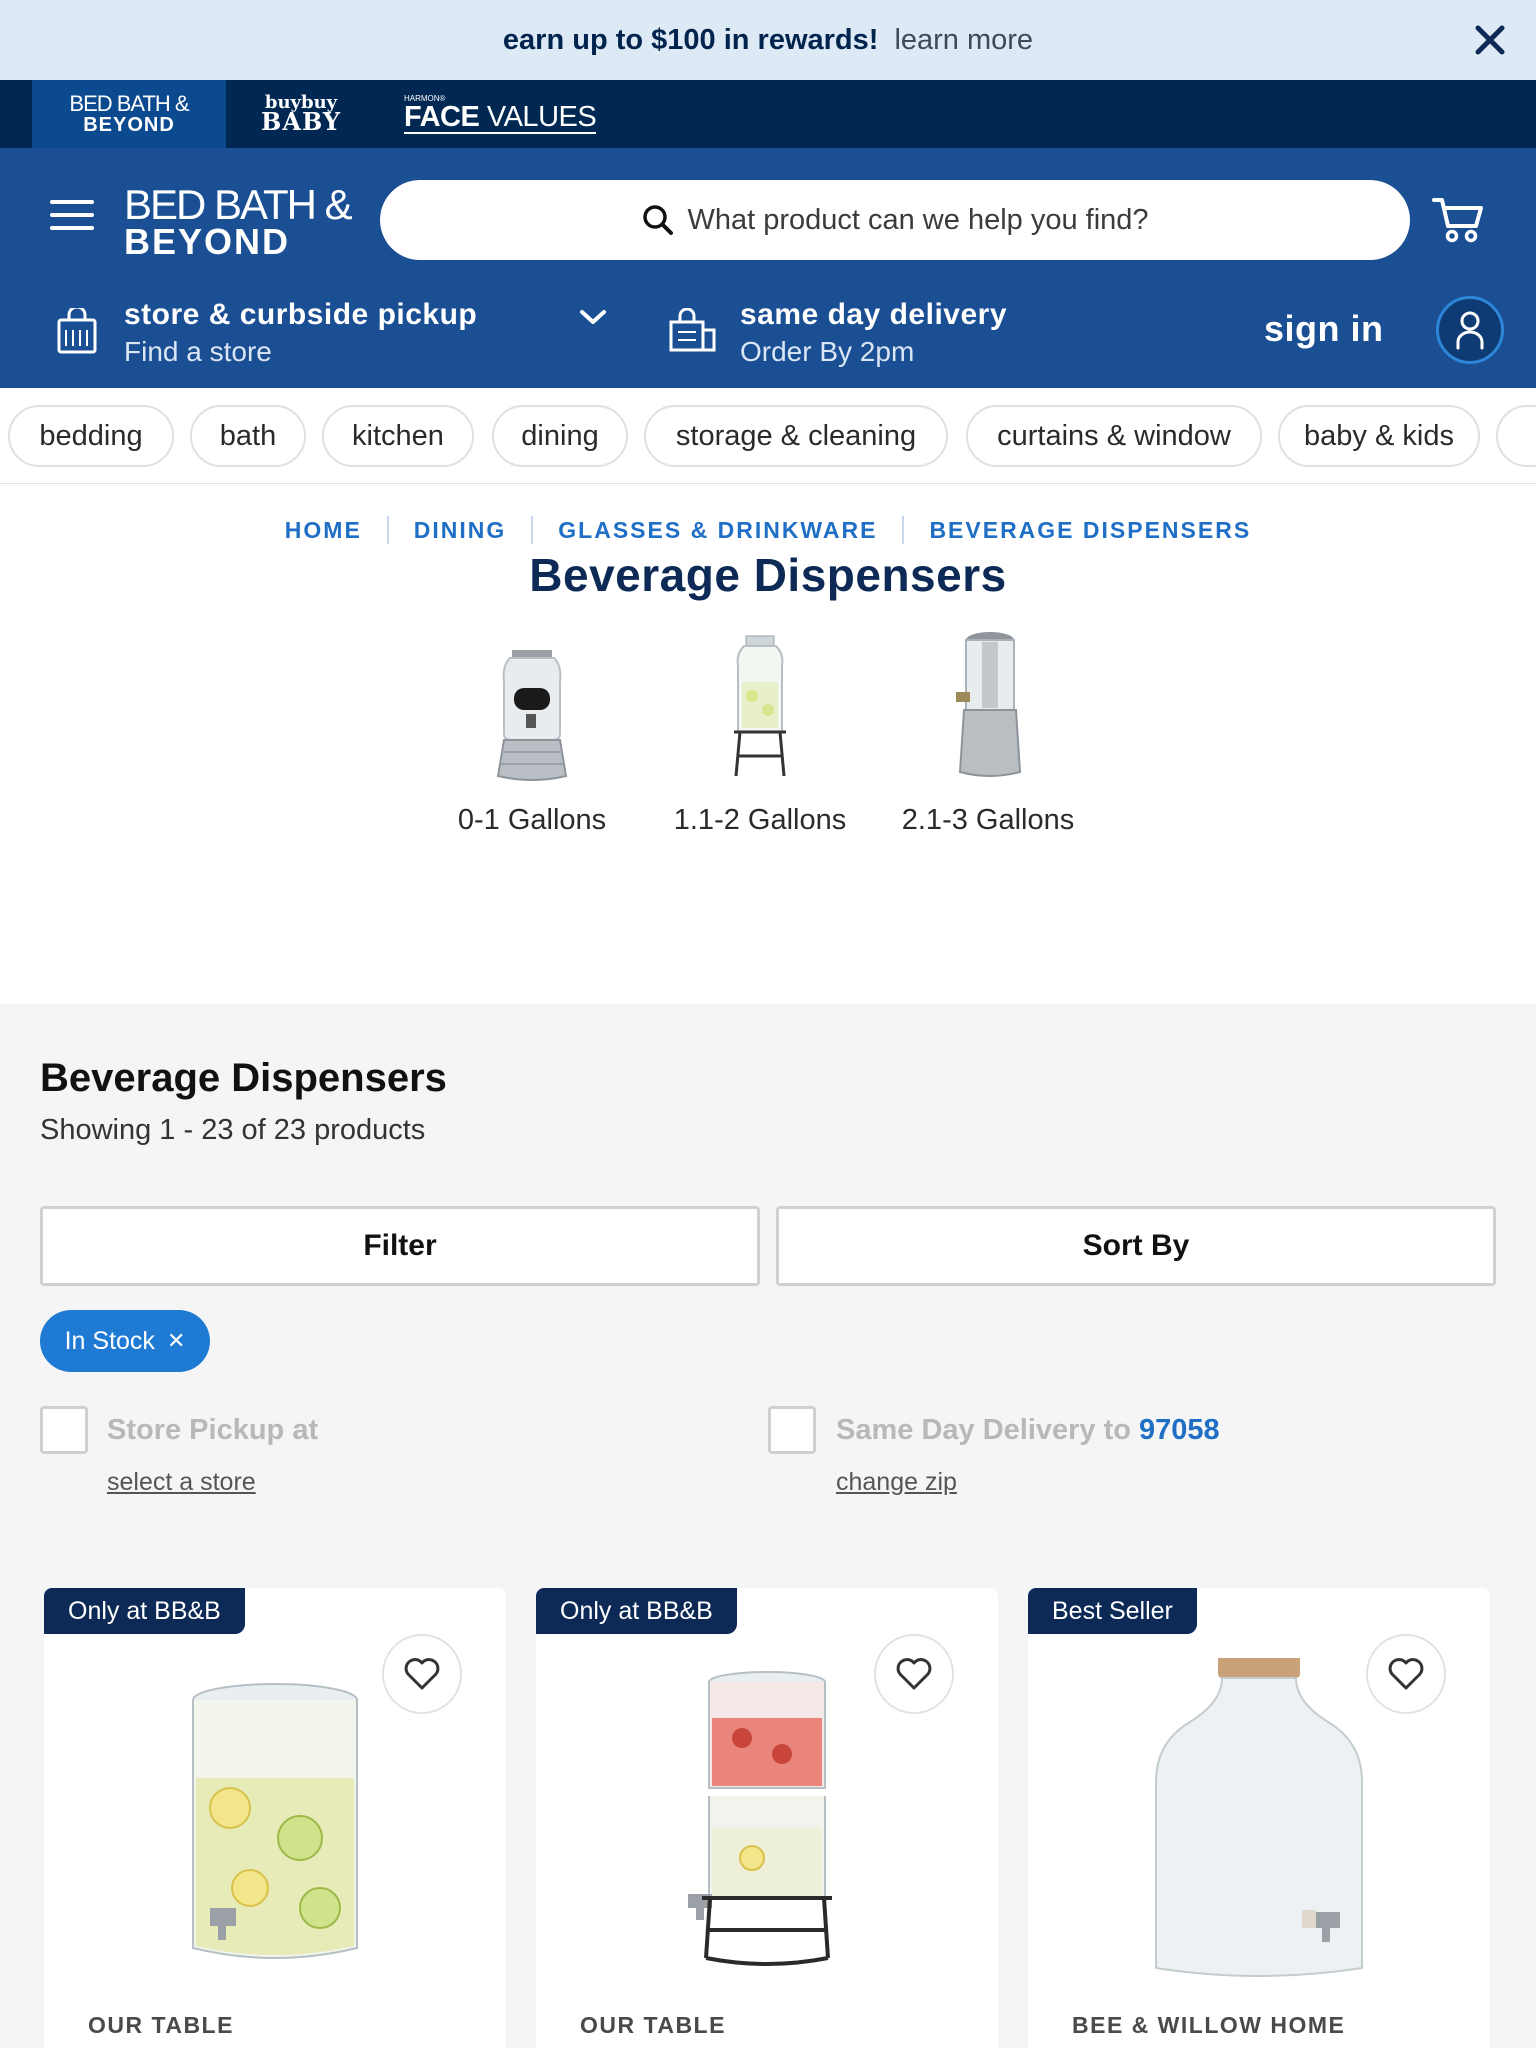  I want to click on search-icon, so click(658, 220).